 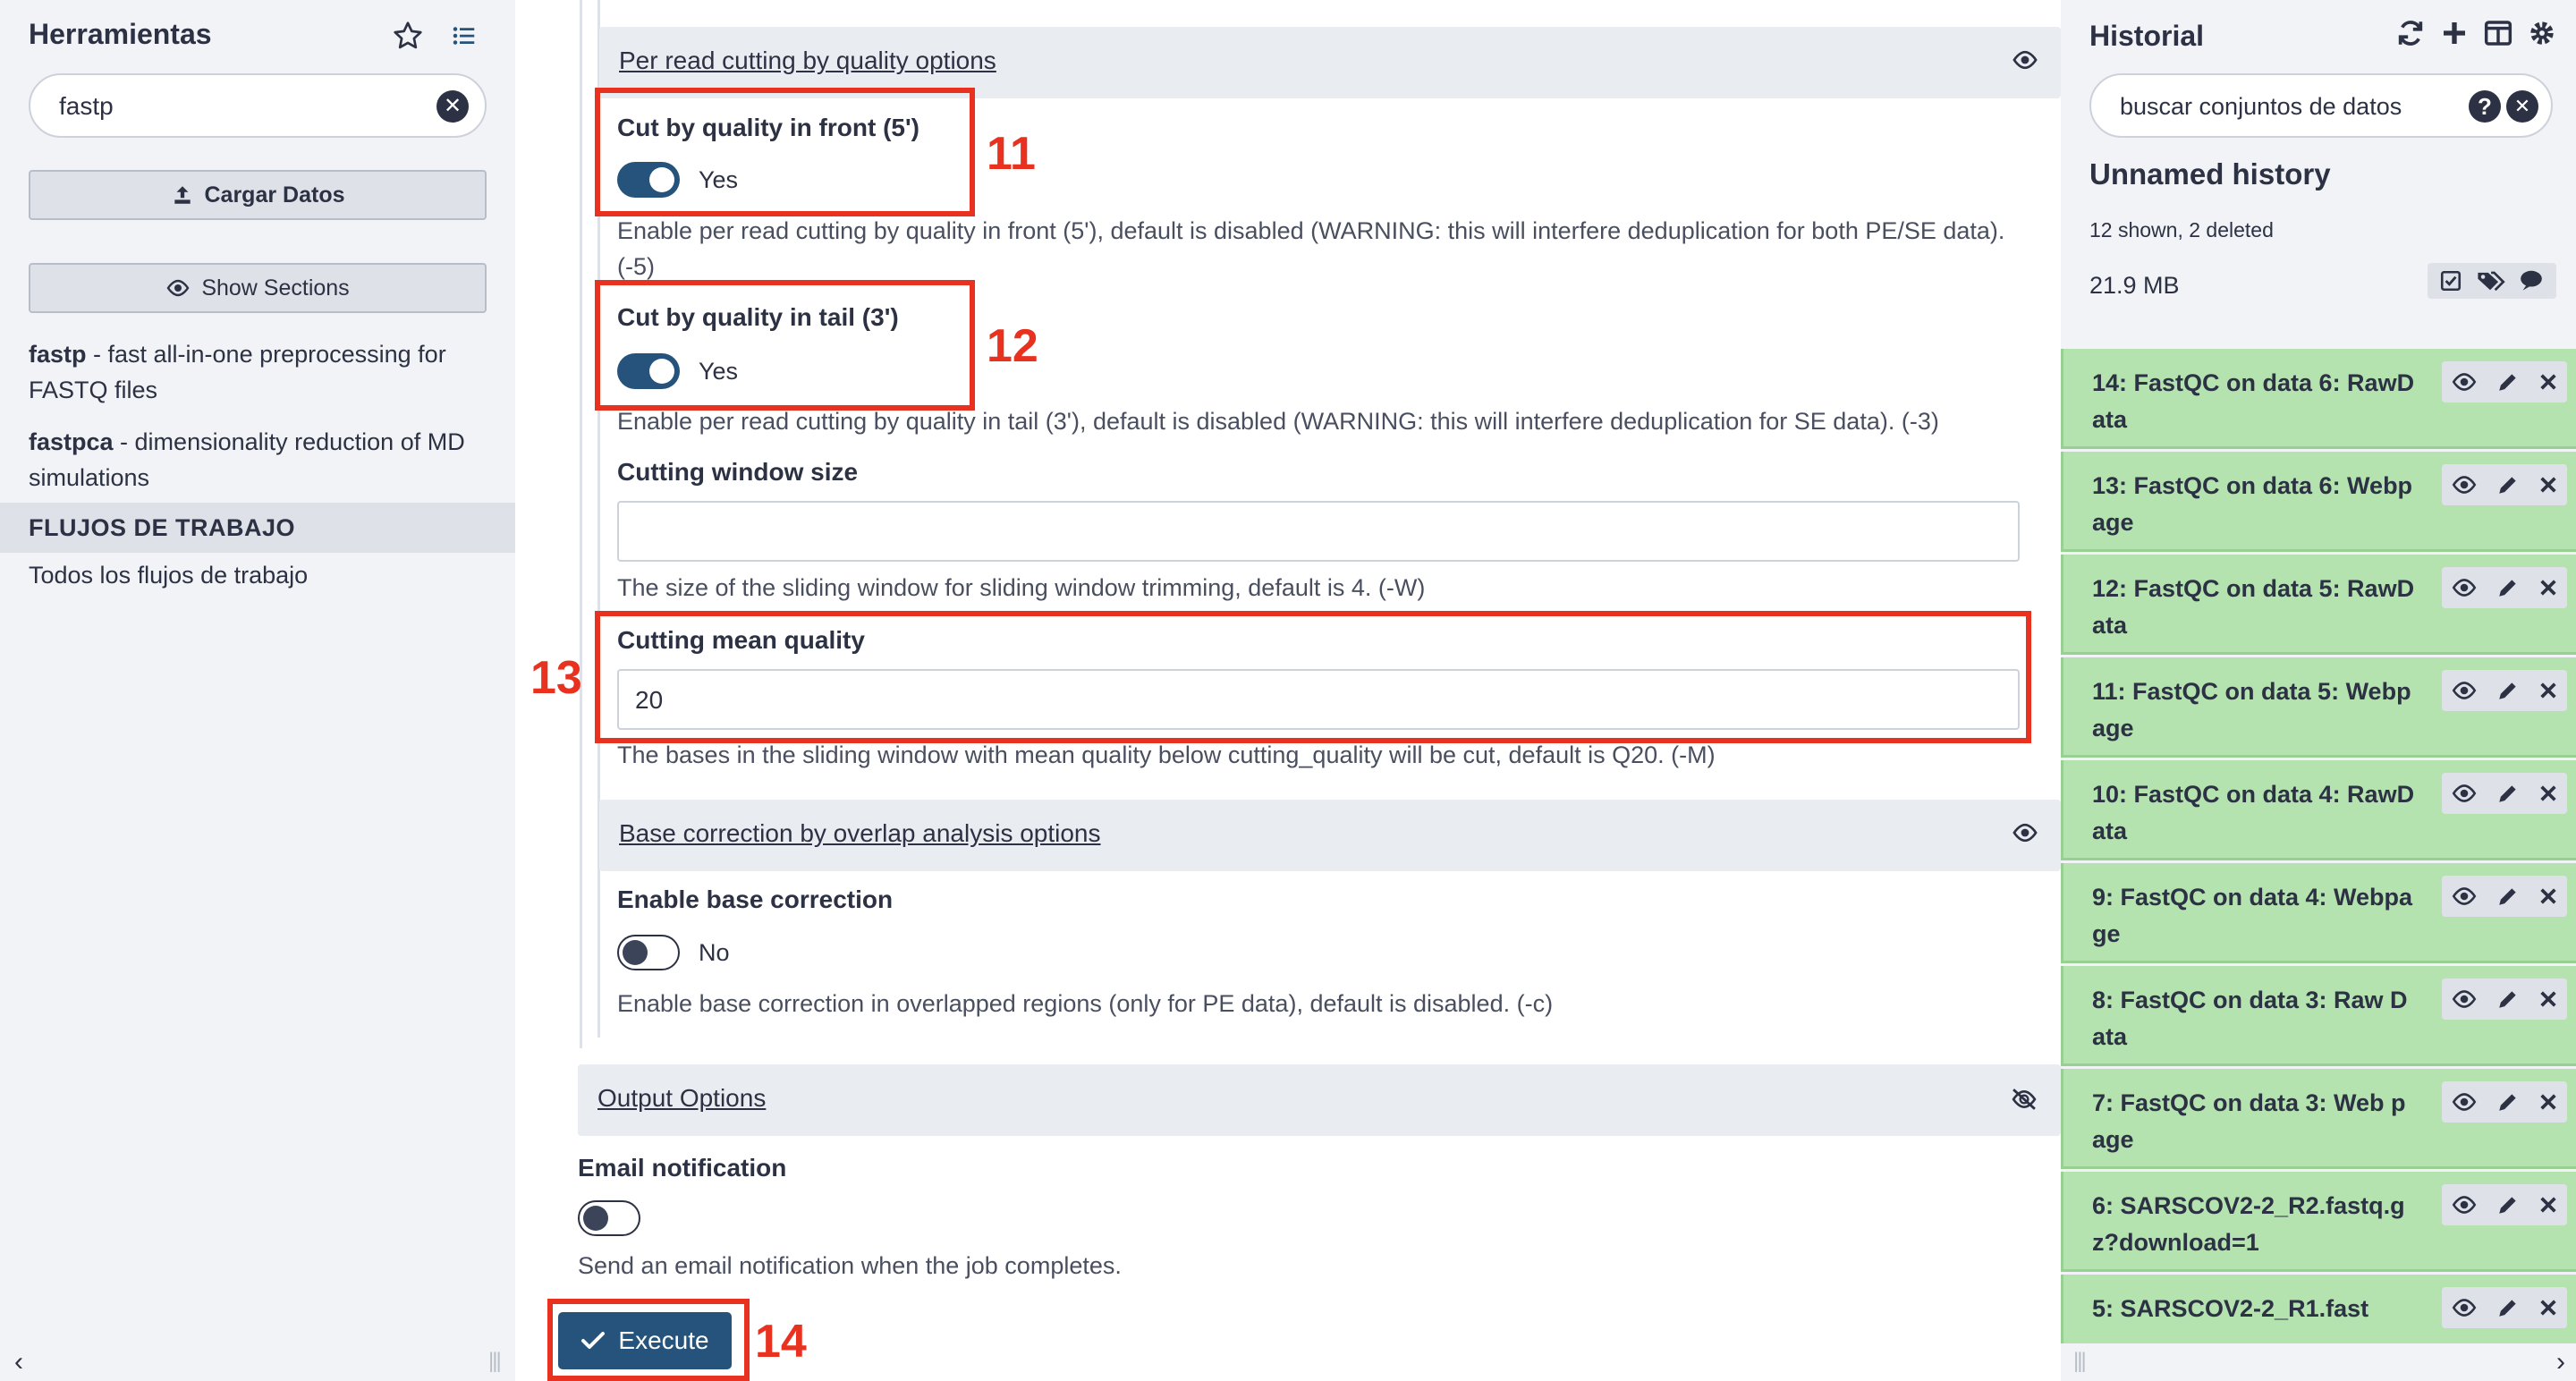 What do you see at coordinates (258, 105) in the screenshot?
I see `tool-search-input: fastp ✕` at bounding box center [258, 105].